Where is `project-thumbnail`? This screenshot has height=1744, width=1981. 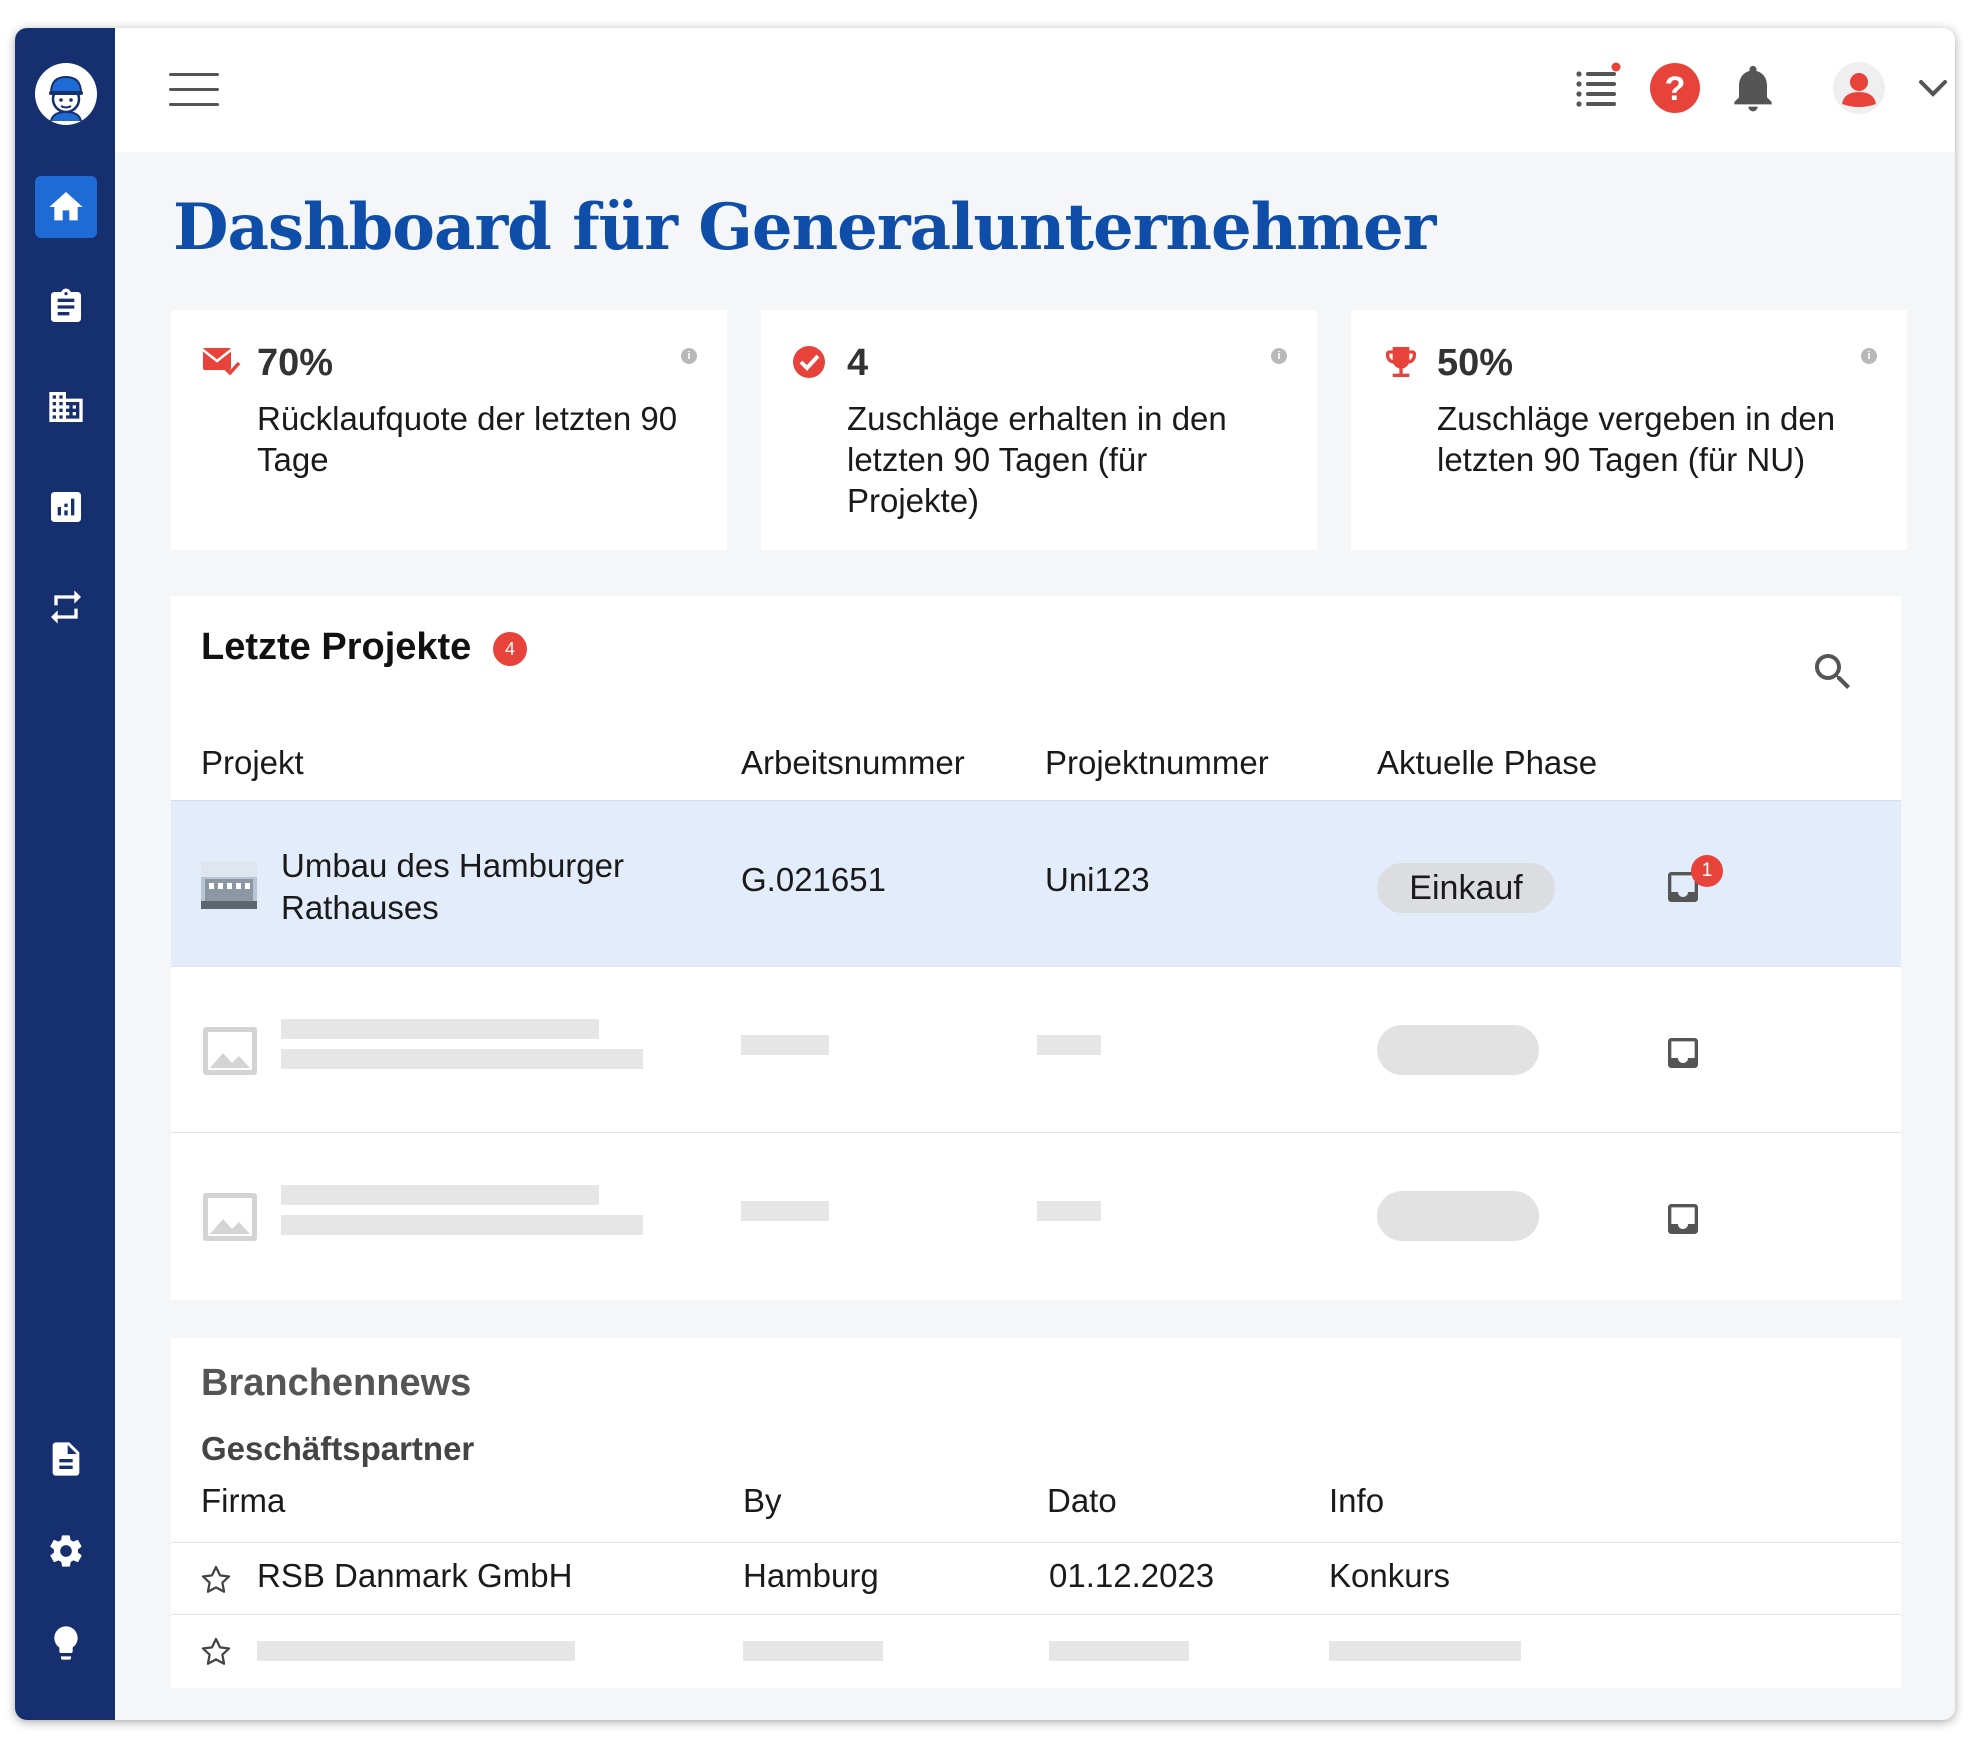 project-thumbnail is located at coordinates (229, 885).